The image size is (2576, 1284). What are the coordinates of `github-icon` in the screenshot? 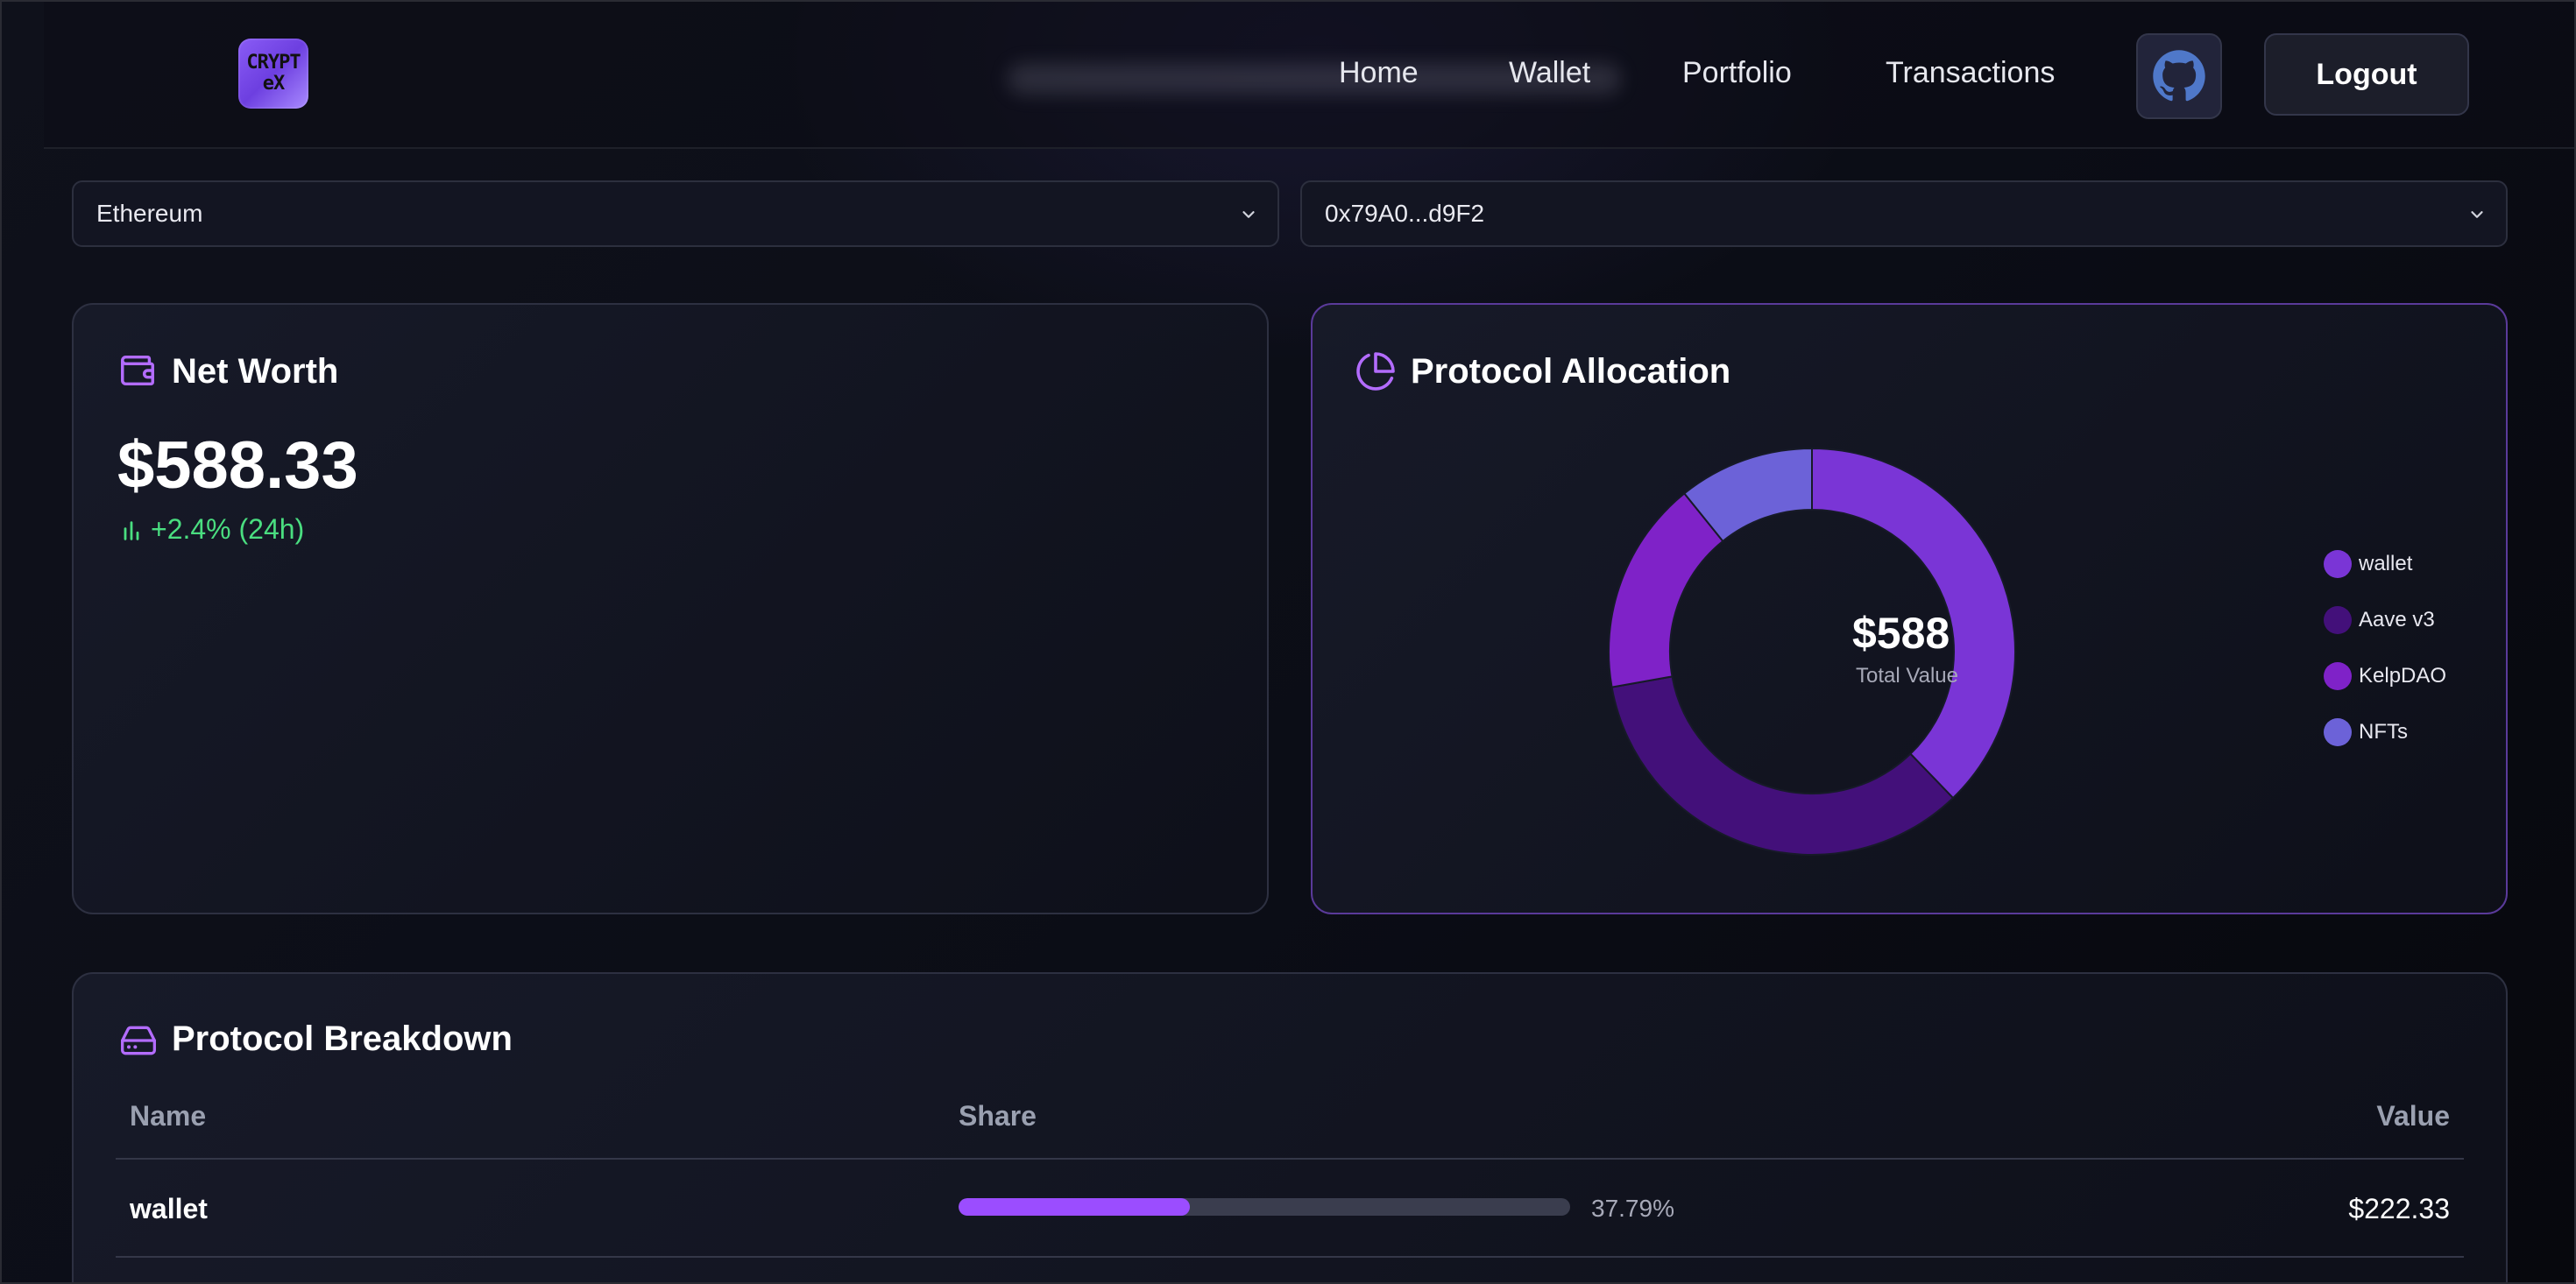 It's located at (2179, 76).